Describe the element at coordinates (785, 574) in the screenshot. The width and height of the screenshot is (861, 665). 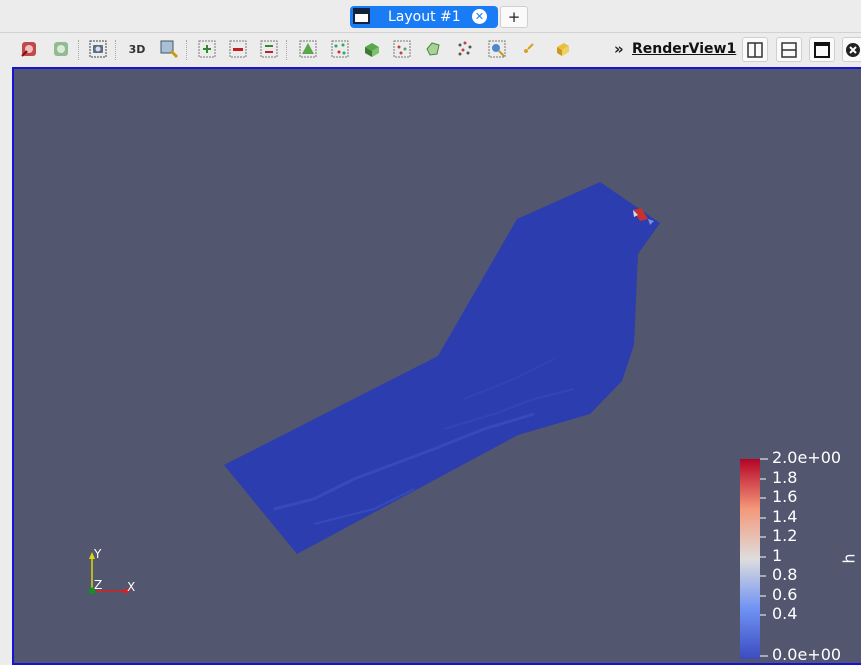
I see `colorbar-tick-label: 0.8` at that location.